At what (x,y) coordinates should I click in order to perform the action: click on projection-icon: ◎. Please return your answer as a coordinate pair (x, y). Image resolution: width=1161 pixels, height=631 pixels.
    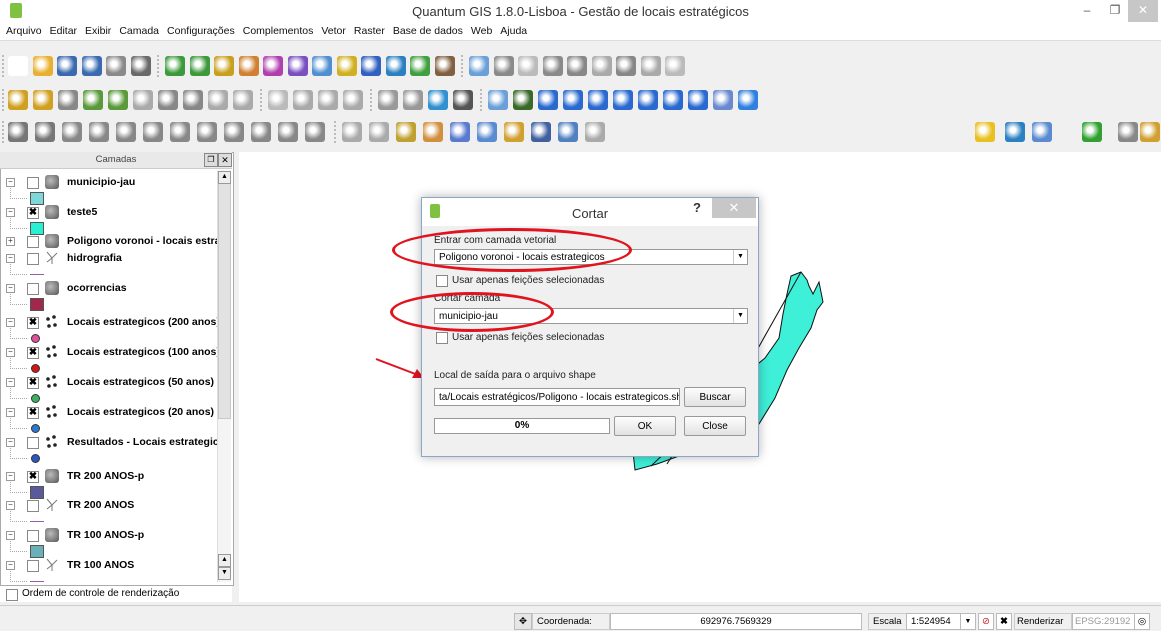
    Looking at the image, I should click on (1142, 621).